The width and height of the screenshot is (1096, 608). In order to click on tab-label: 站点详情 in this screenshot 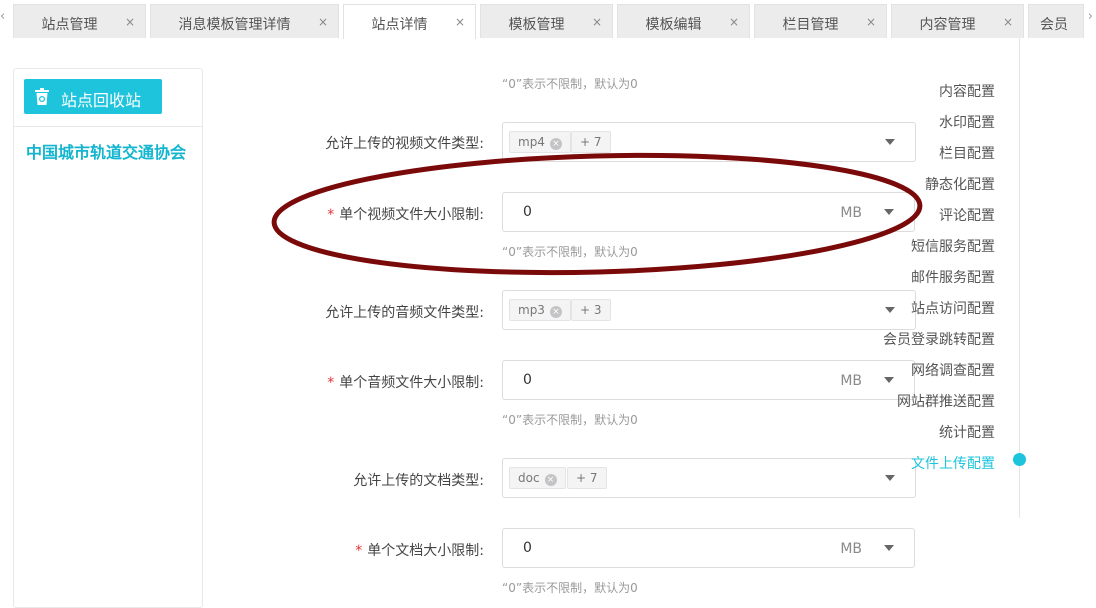, I will do `click(399, 25)`.